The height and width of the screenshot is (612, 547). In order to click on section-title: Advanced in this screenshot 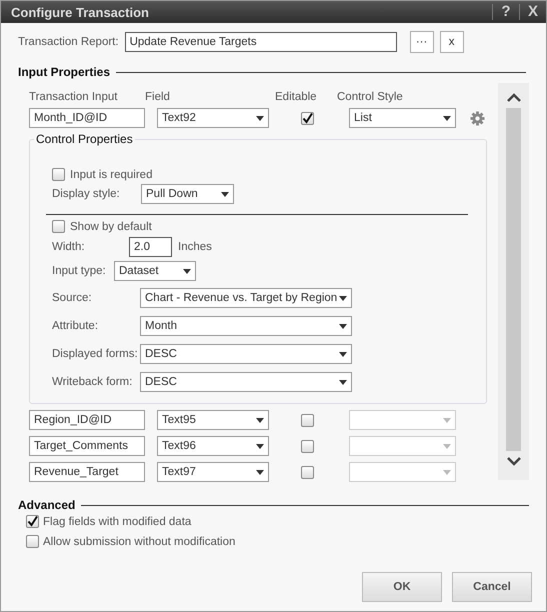, I will do `click(47, 505)`.